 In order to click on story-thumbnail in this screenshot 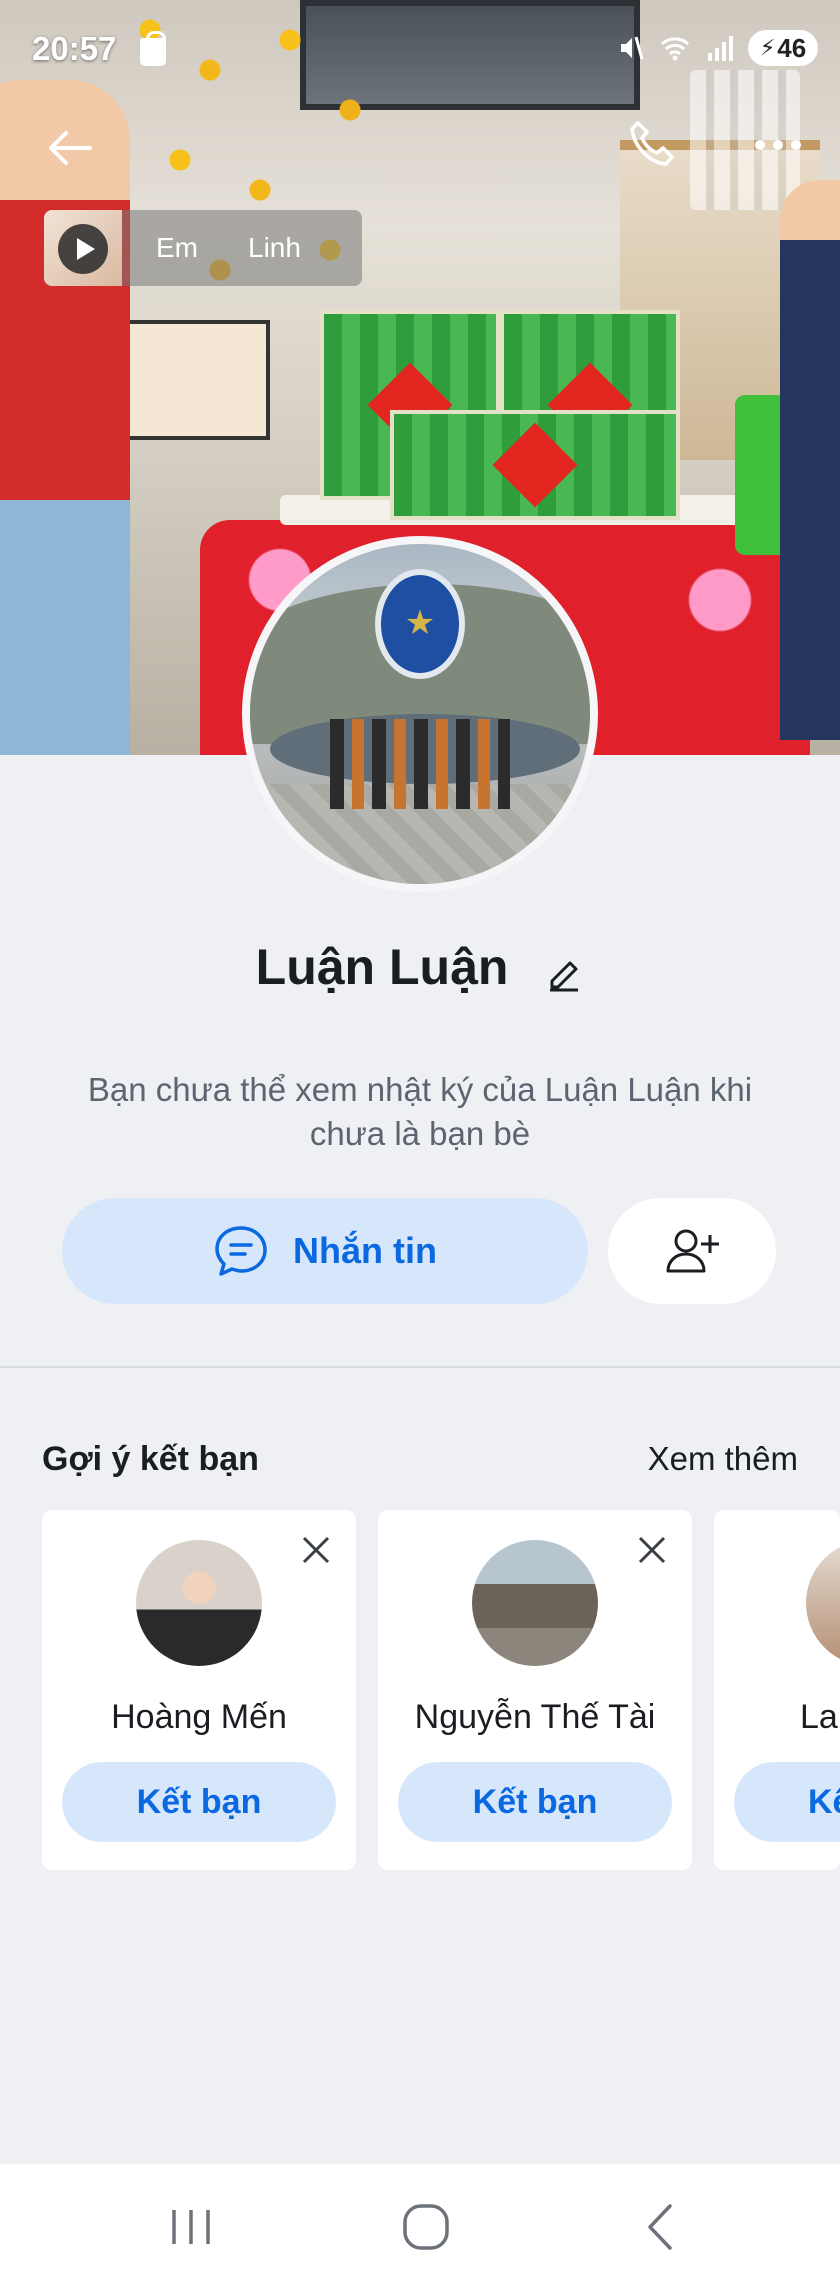, I will do `click(83, 248)`.